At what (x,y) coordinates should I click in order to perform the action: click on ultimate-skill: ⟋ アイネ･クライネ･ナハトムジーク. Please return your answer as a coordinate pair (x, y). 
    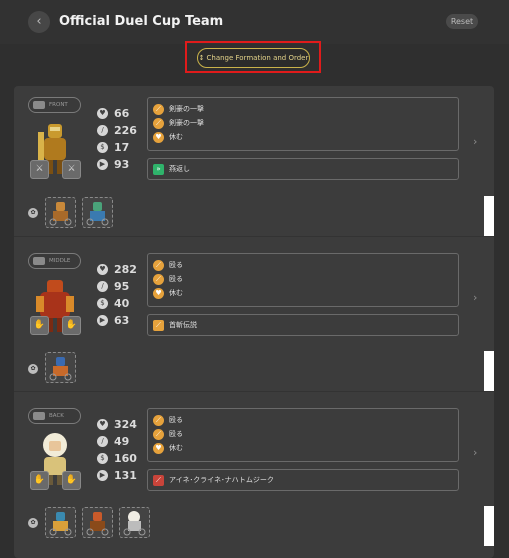
    Looking at the image, I should click on (303, 480).